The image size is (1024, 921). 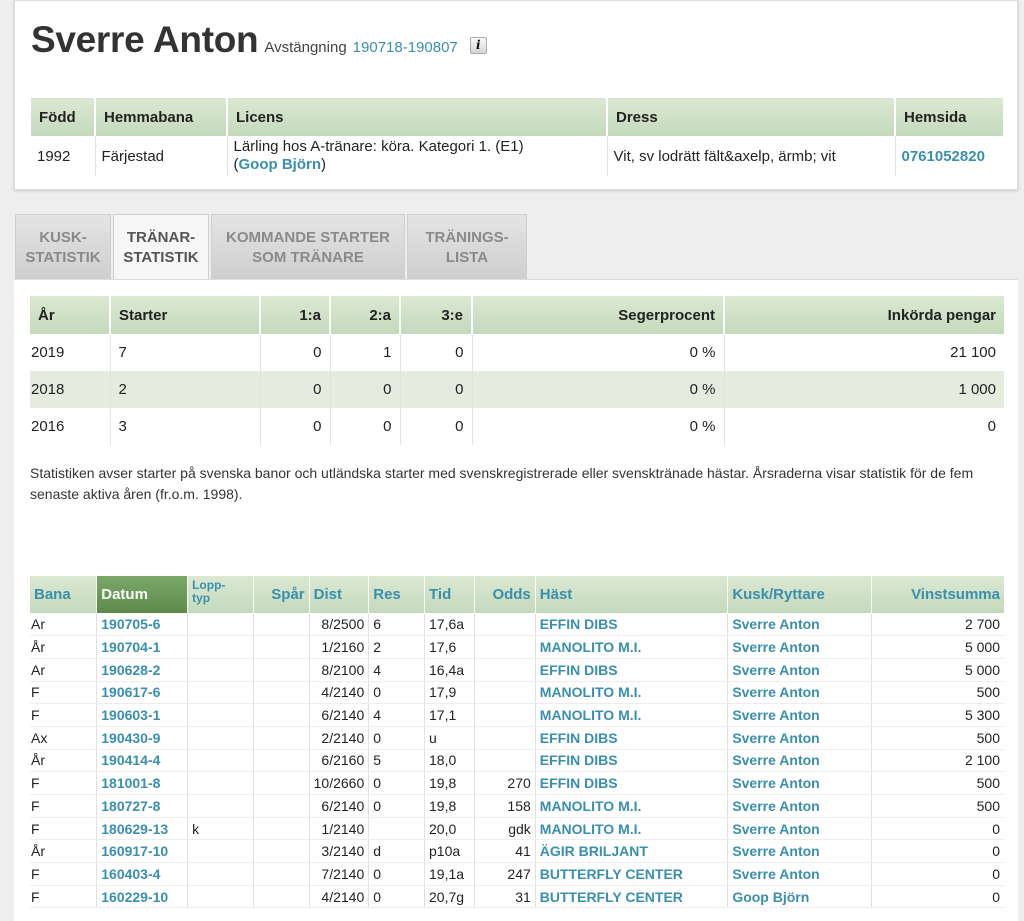 I want to click on homepage-link: 0761052820, so click(x=943, y=156).